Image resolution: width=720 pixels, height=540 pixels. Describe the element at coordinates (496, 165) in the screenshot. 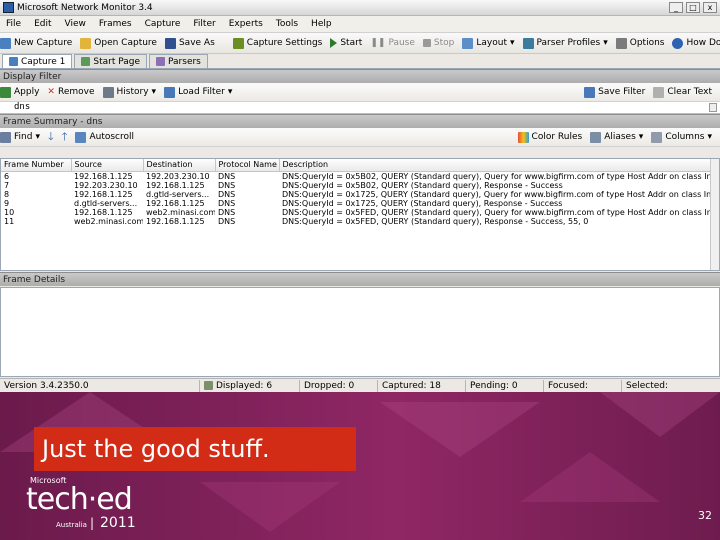

I see `column-header-description: Description` at that location.